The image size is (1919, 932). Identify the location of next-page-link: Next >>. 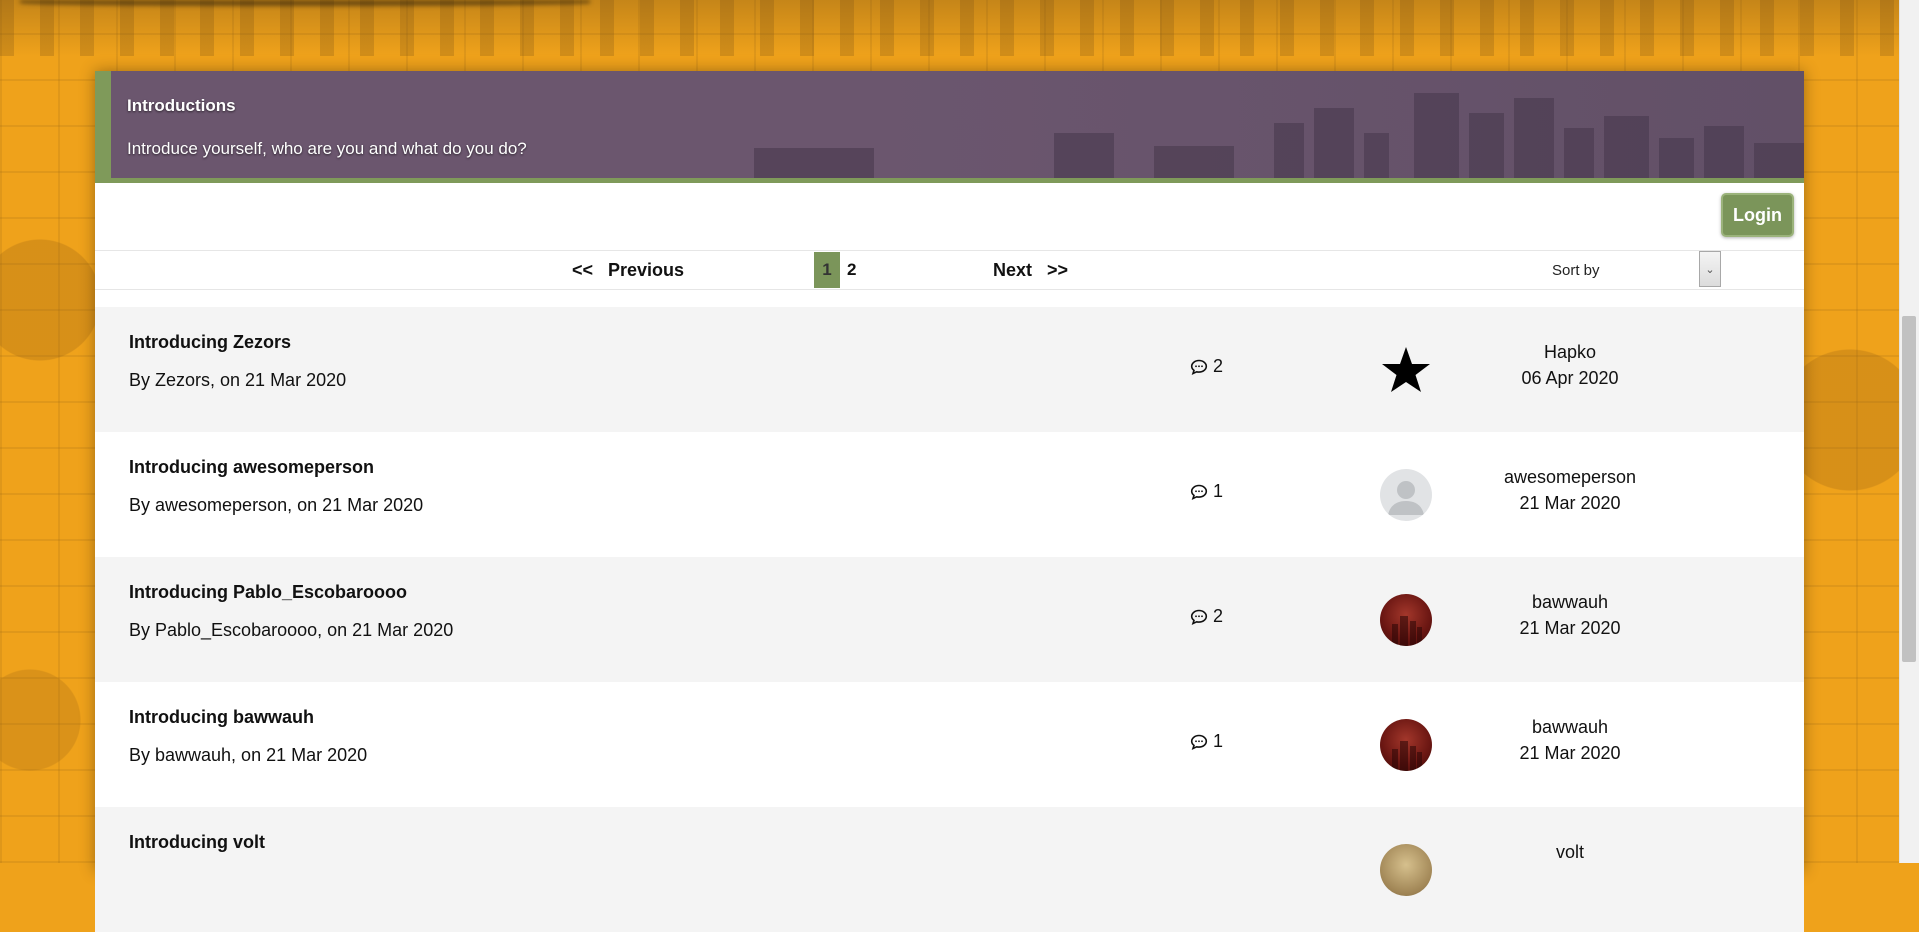
(1030, 270).